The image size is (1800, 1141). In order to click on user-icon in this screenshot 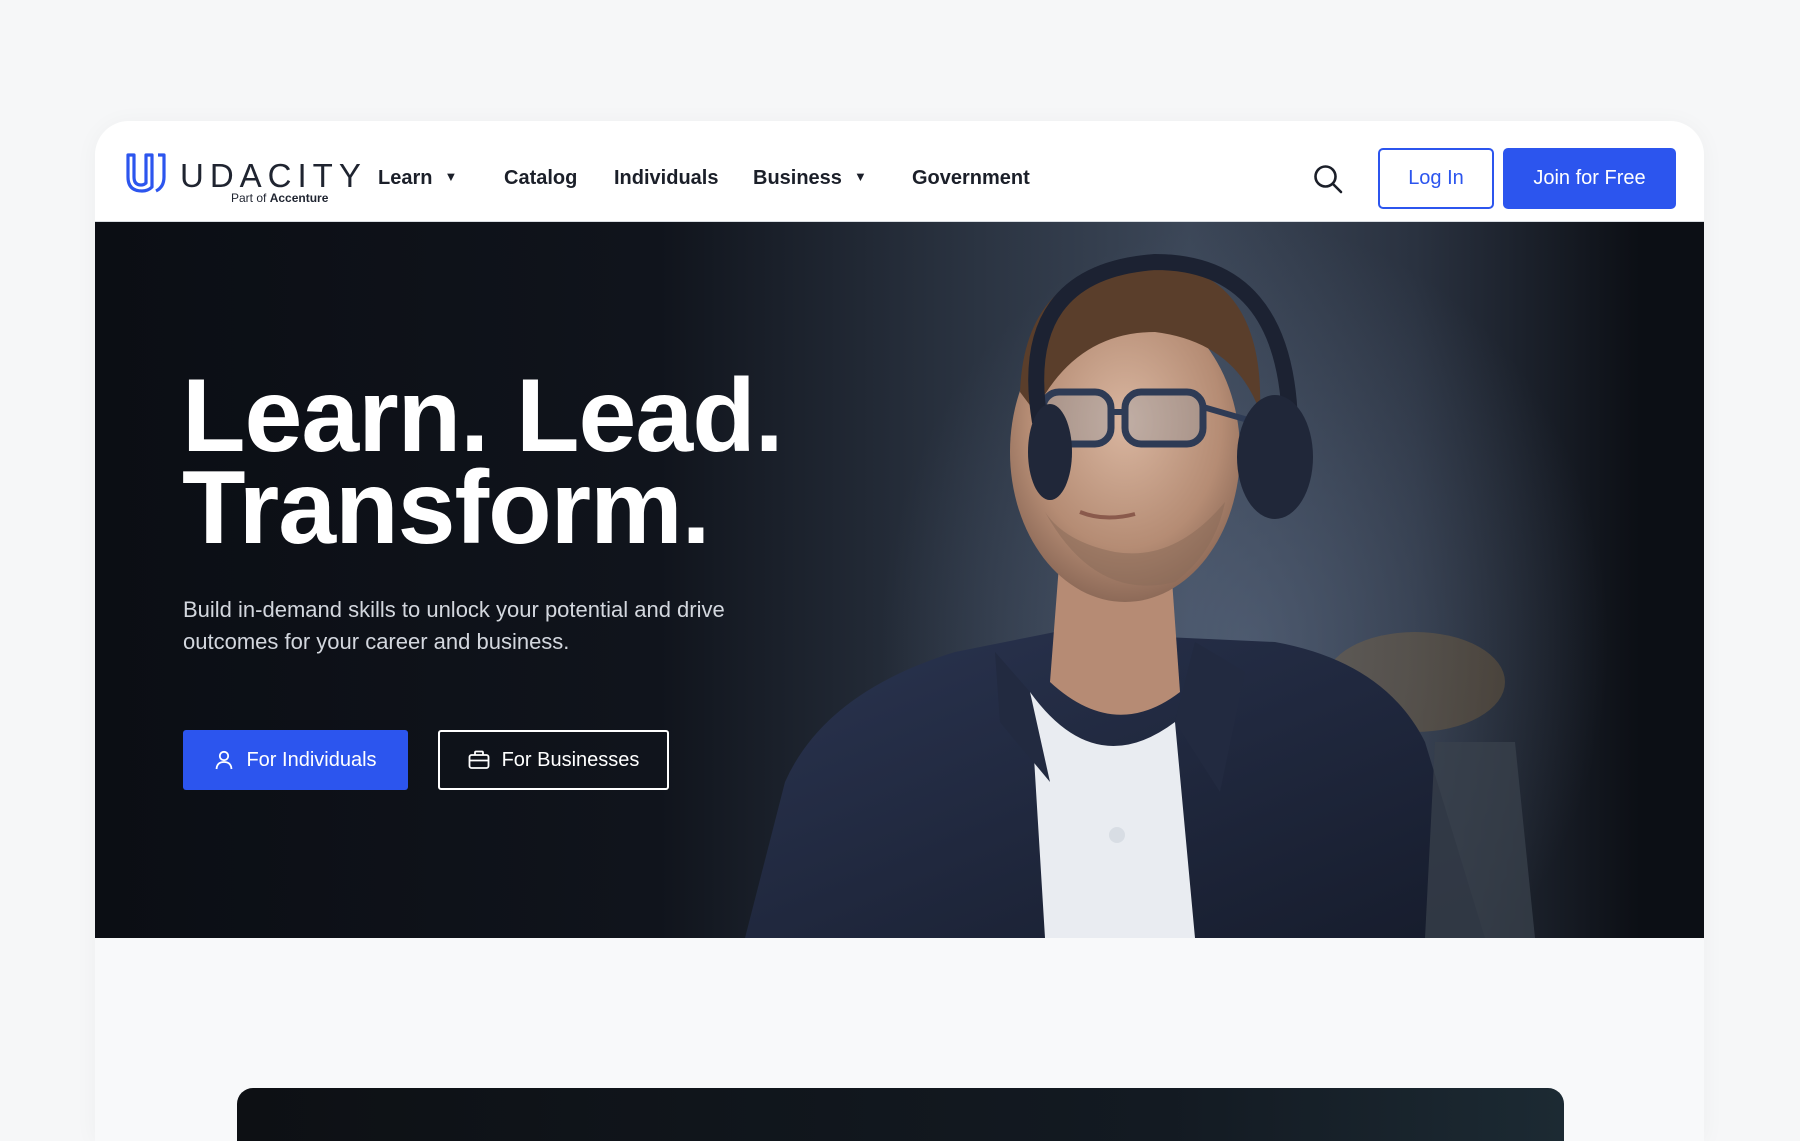, I will do `click(224, 760)`.